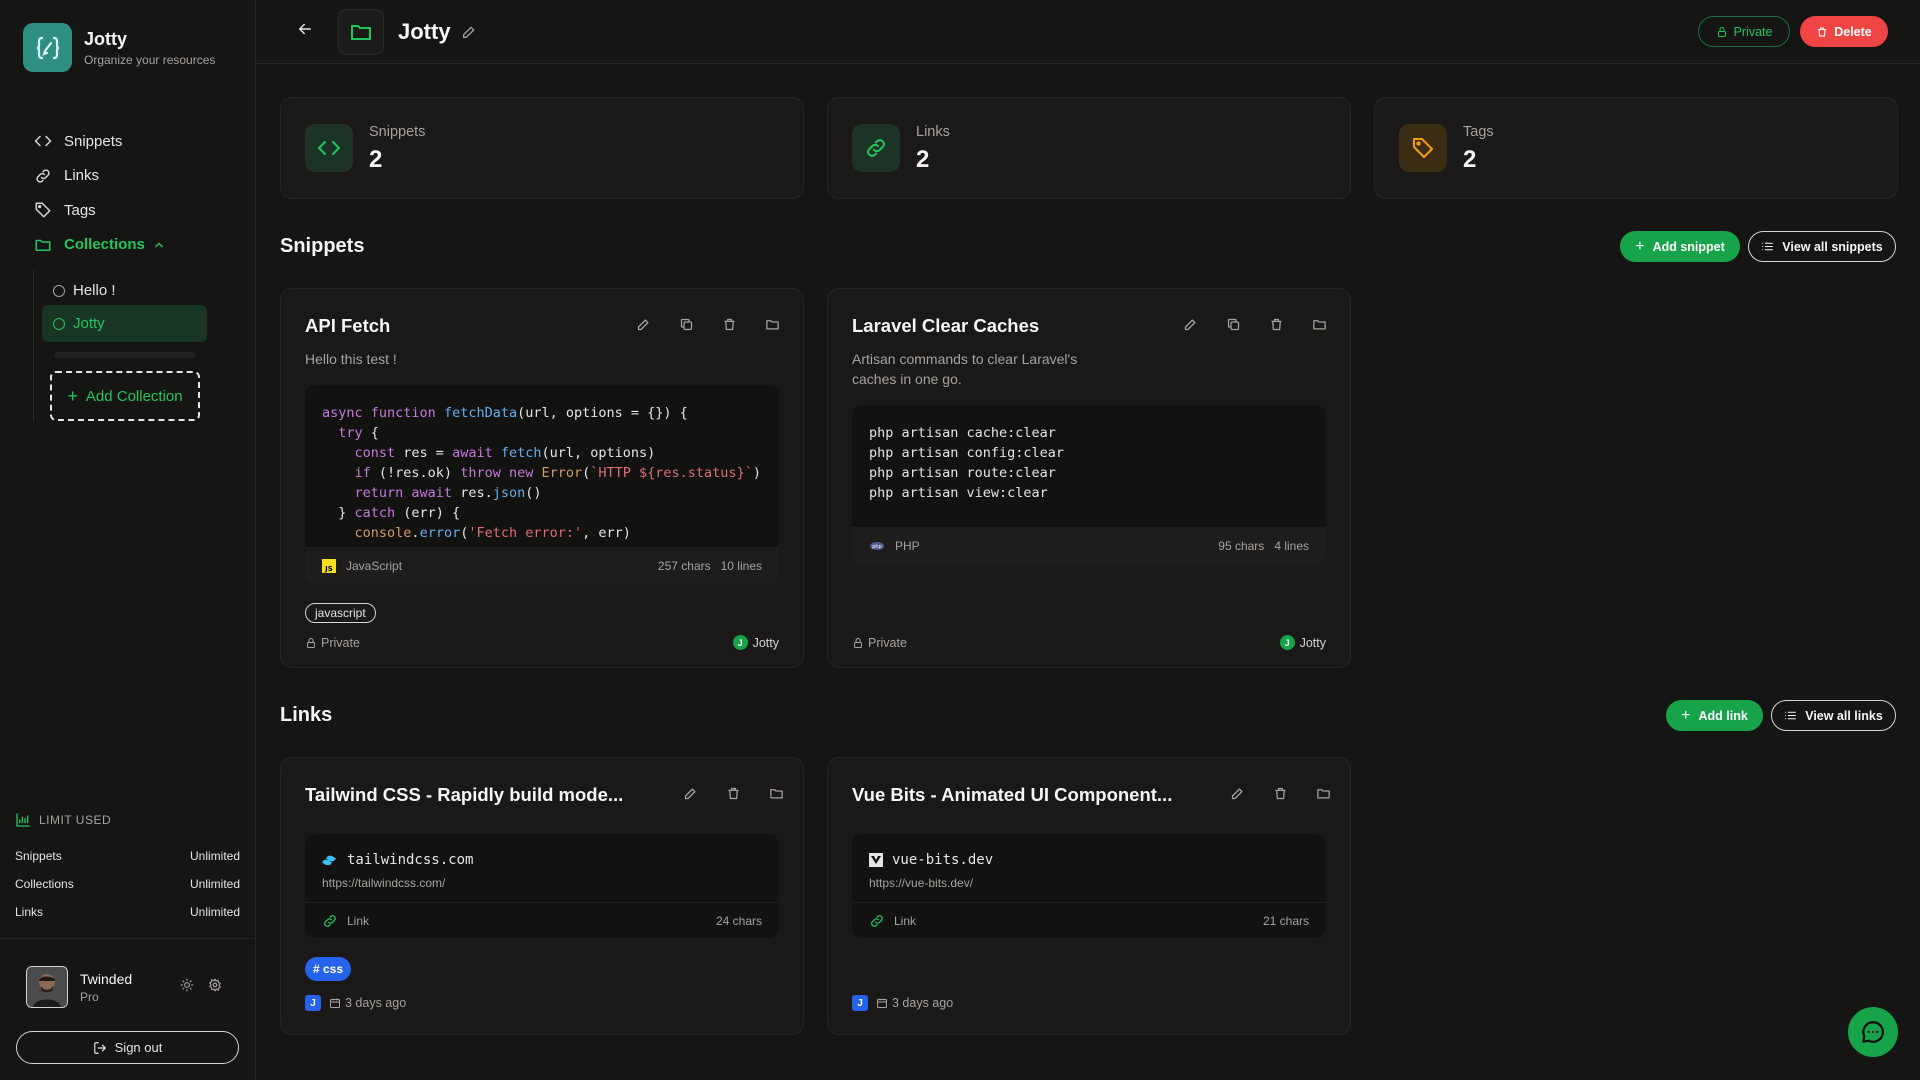 This screenshot has width=1920, height=1080. I want to click on add-collection-button: + Add Collection, so click(125, 396).